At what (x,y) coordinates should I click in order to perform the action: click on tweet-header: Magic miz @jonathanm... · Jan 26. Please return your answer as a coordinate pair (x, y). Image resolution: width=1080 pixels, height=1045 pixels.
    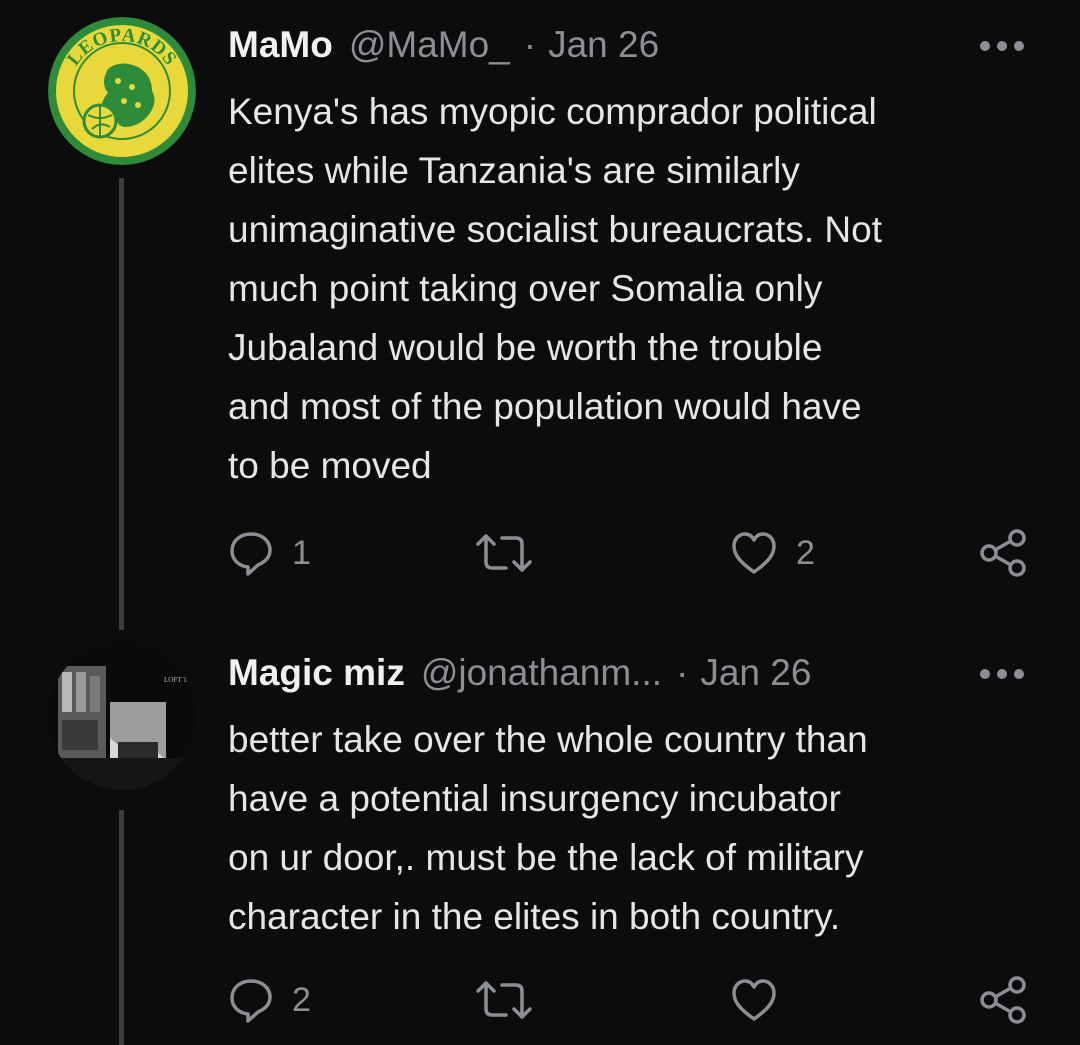
    Looking at the image, I should click on (634, 673).